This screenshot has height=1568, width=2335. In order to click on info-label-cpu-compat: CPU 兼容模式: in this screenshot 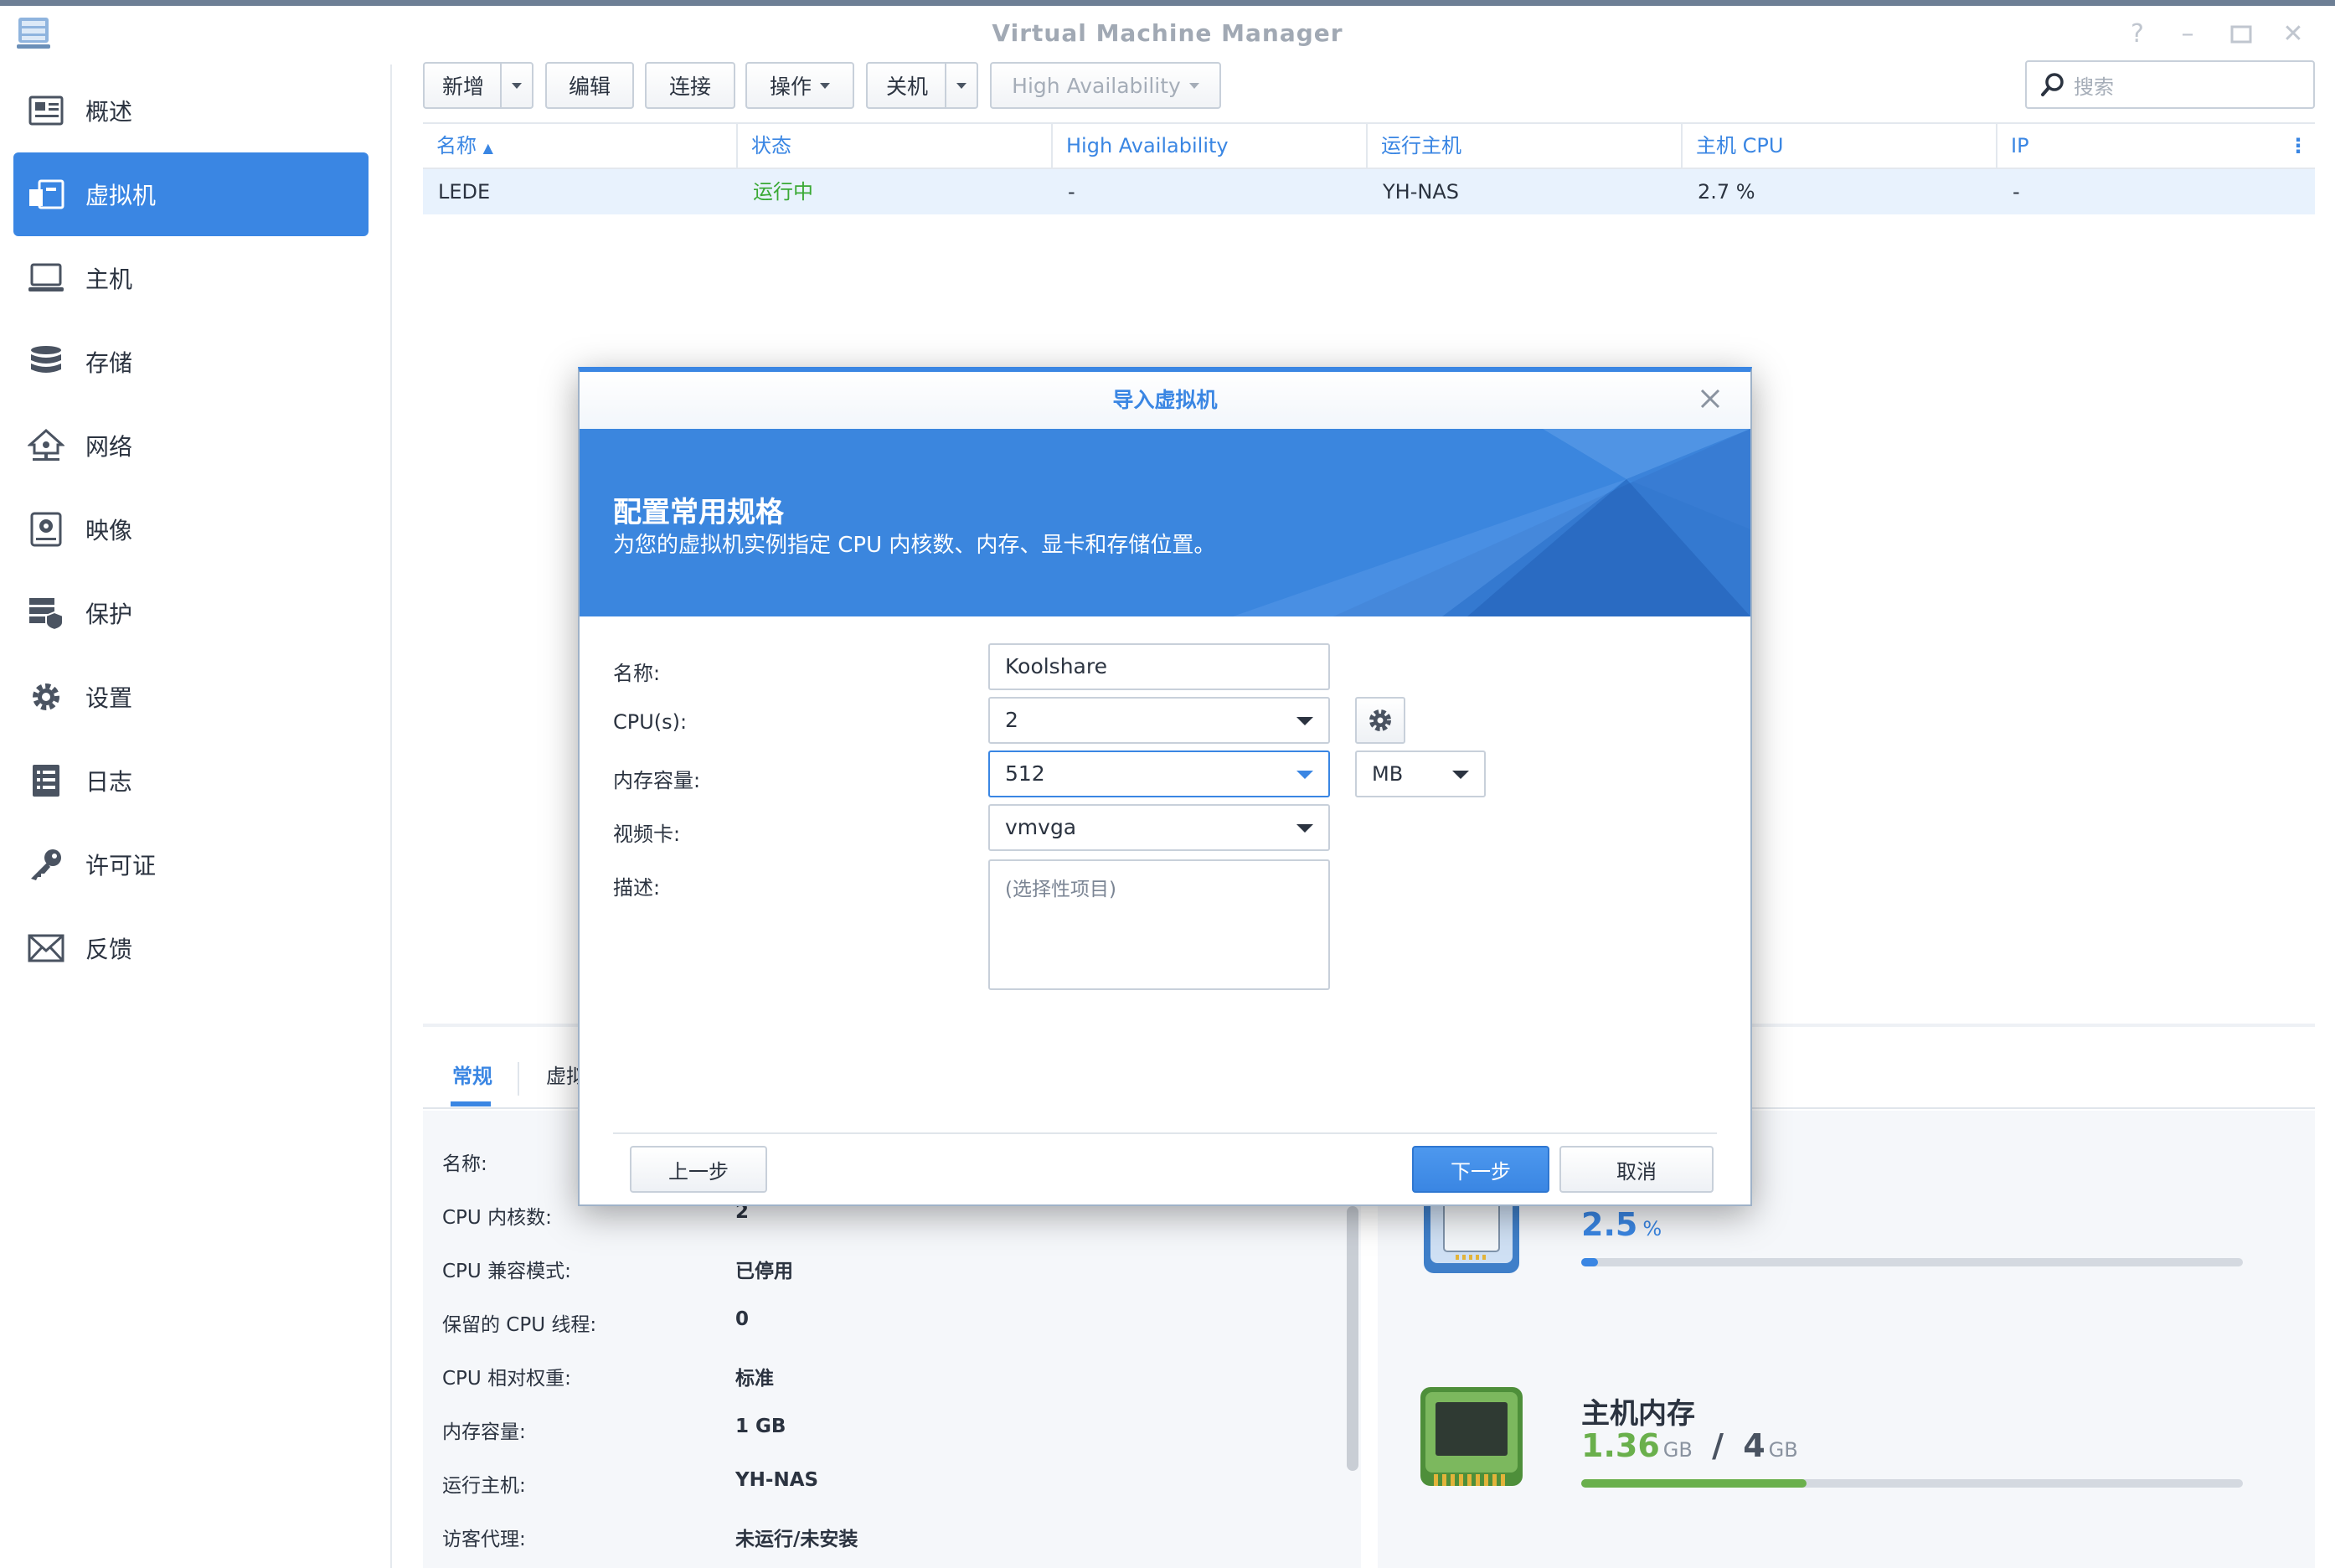, I will do `click(506, 1272)`.